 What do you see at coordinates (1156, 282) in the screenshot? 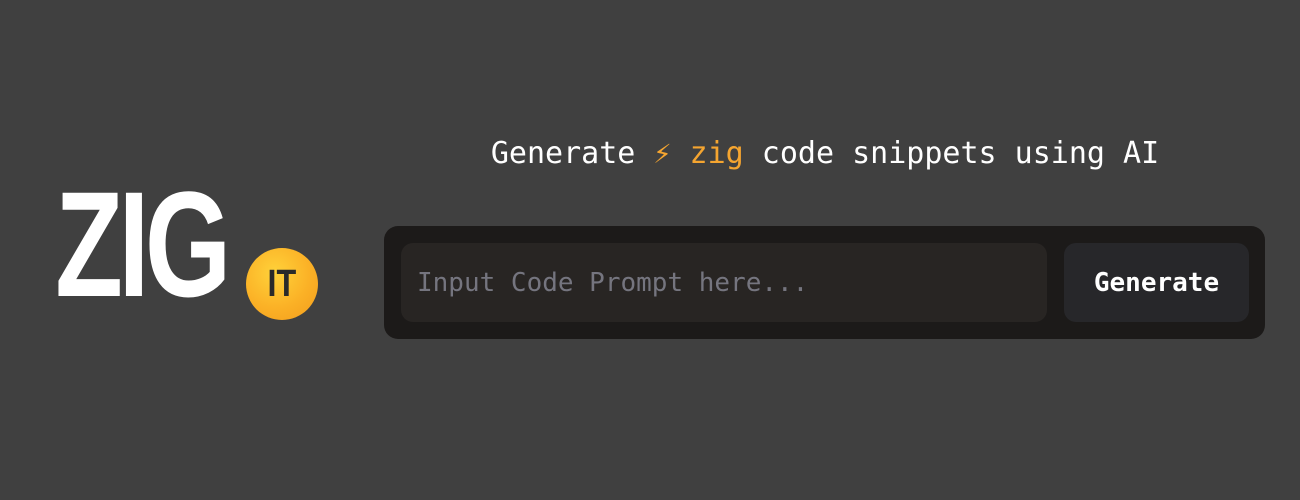
I see `generate-button: Generate` at bounding box center [1156, 282].